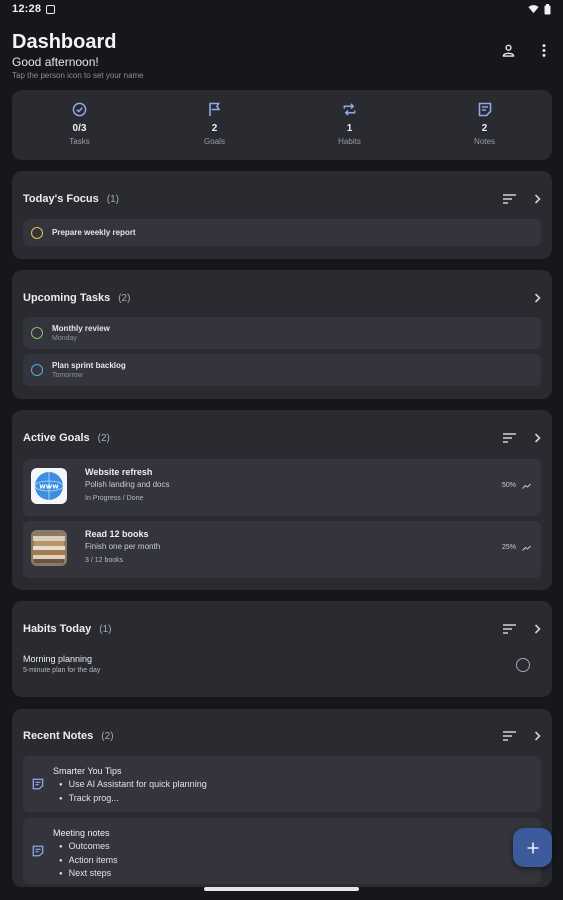  What do you see at coordinates (104, 560) in the screenshot?
I see `goal-progress-text: 3 / 12 books` at bounding box center [104, 560].